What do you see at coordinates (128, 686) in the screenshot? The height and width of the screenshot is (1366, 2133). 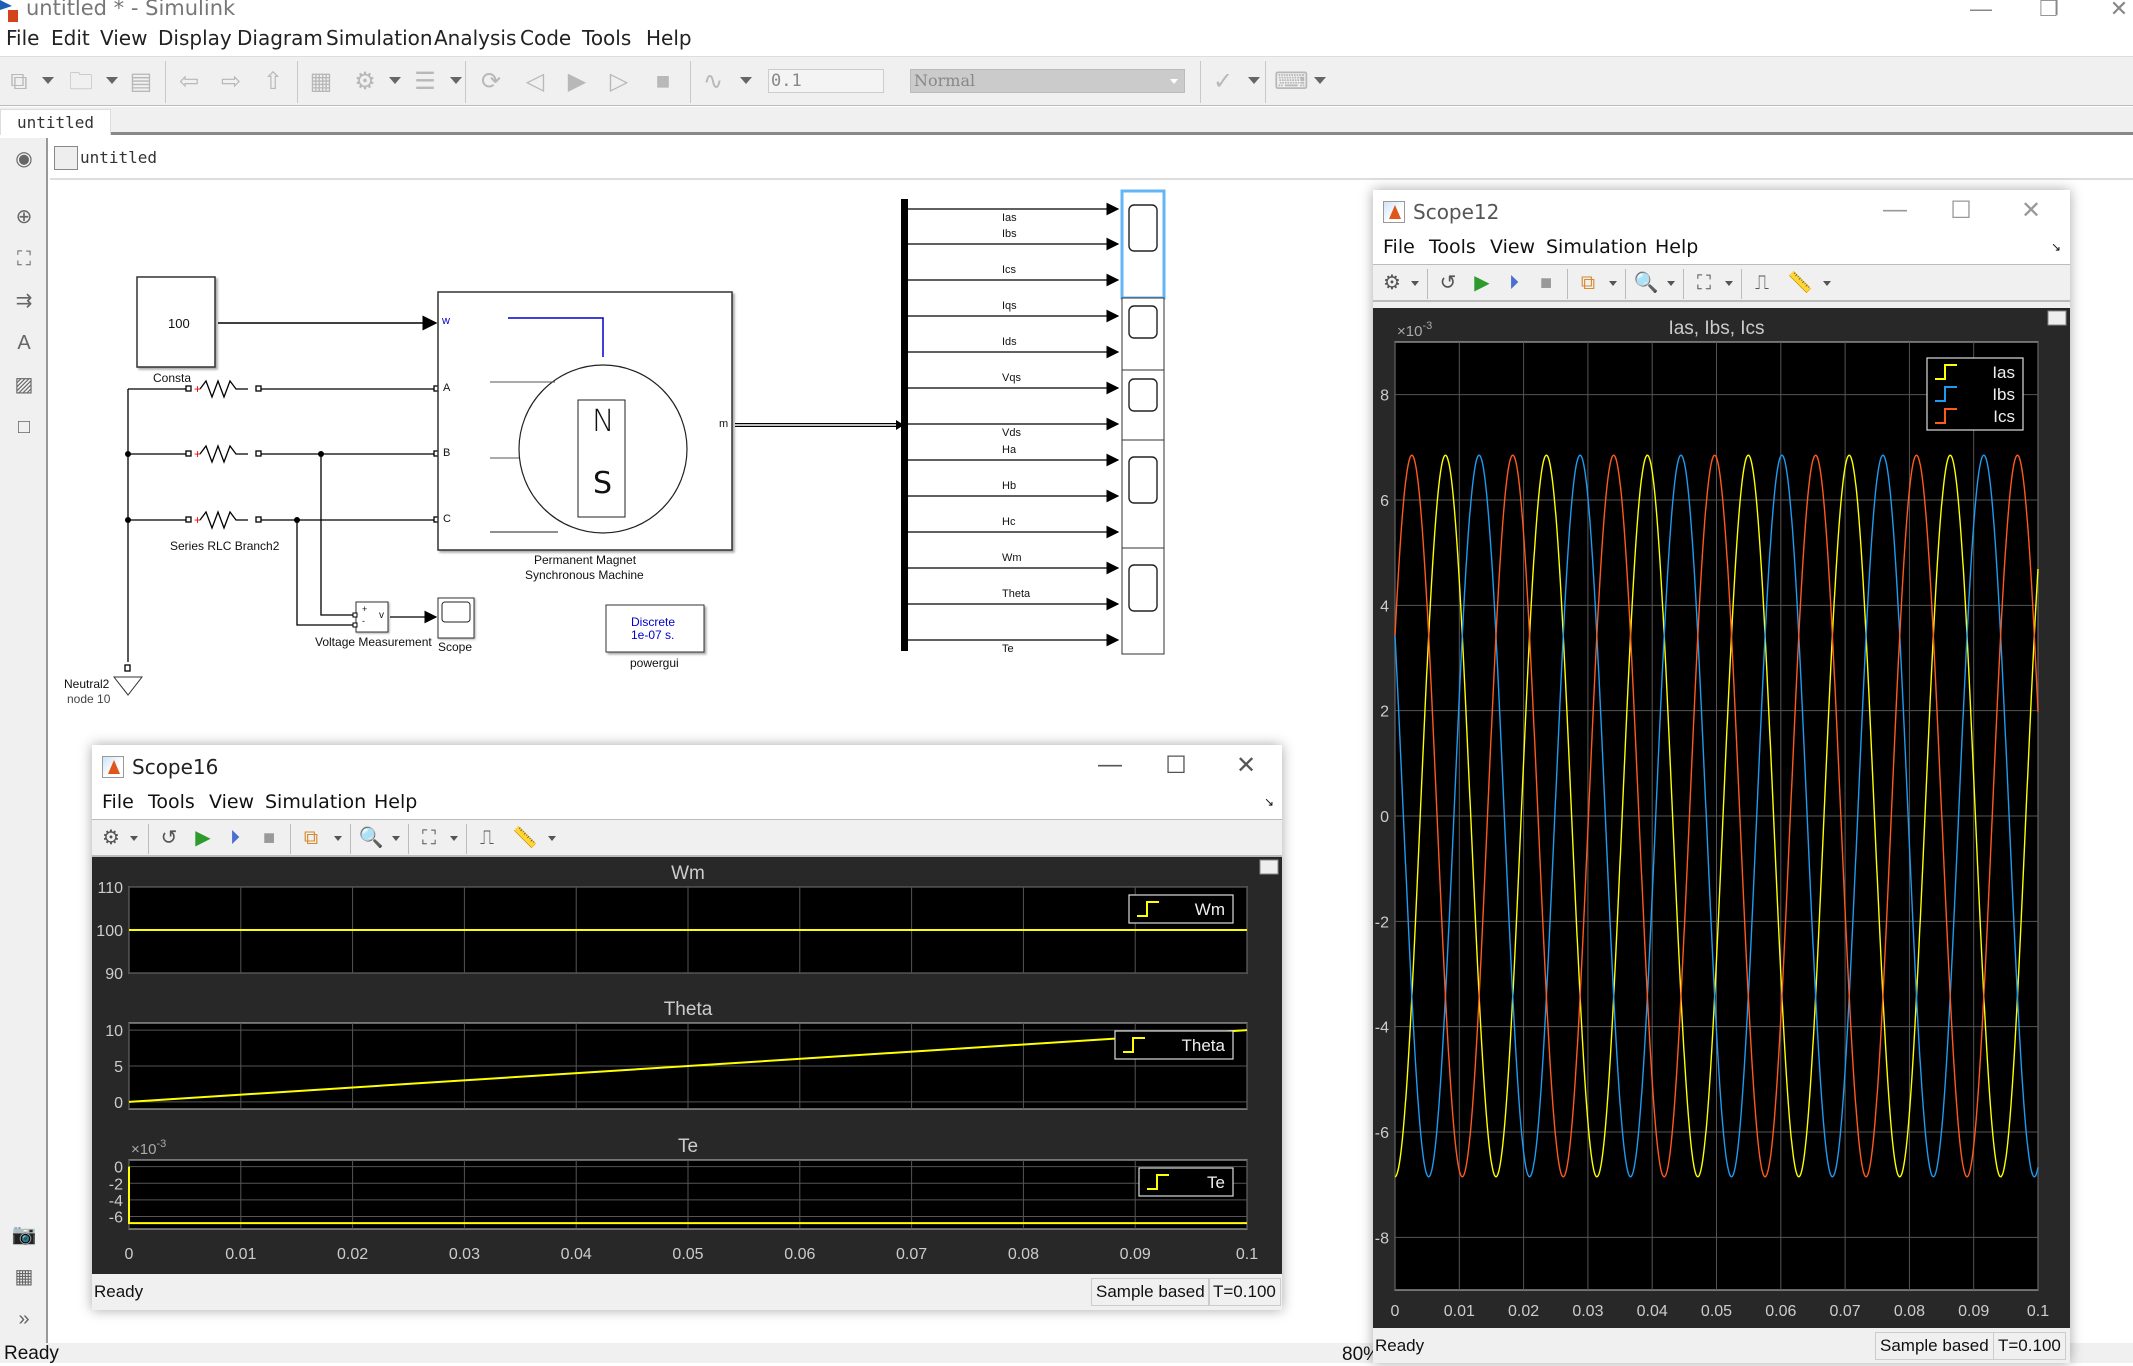 I see `ground-icon` at bounding box center [128, 686].